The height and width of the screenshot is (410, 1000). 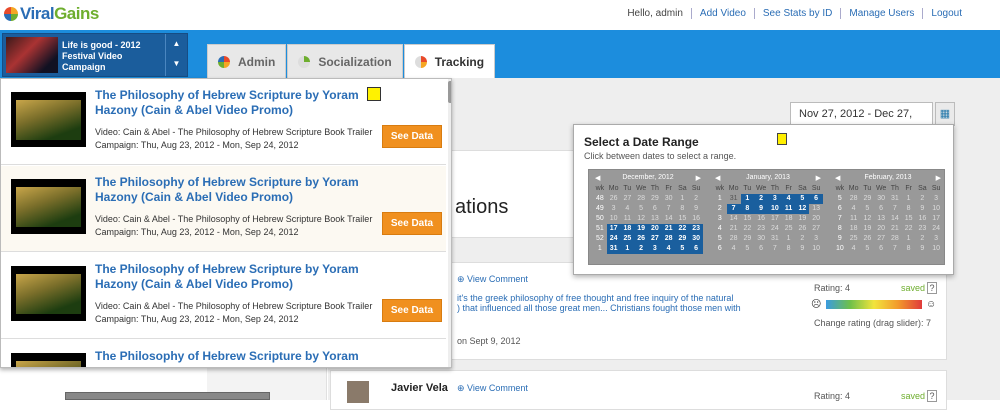 I want to click on tab-socialization: Socialization, so click(x=345, y=61).